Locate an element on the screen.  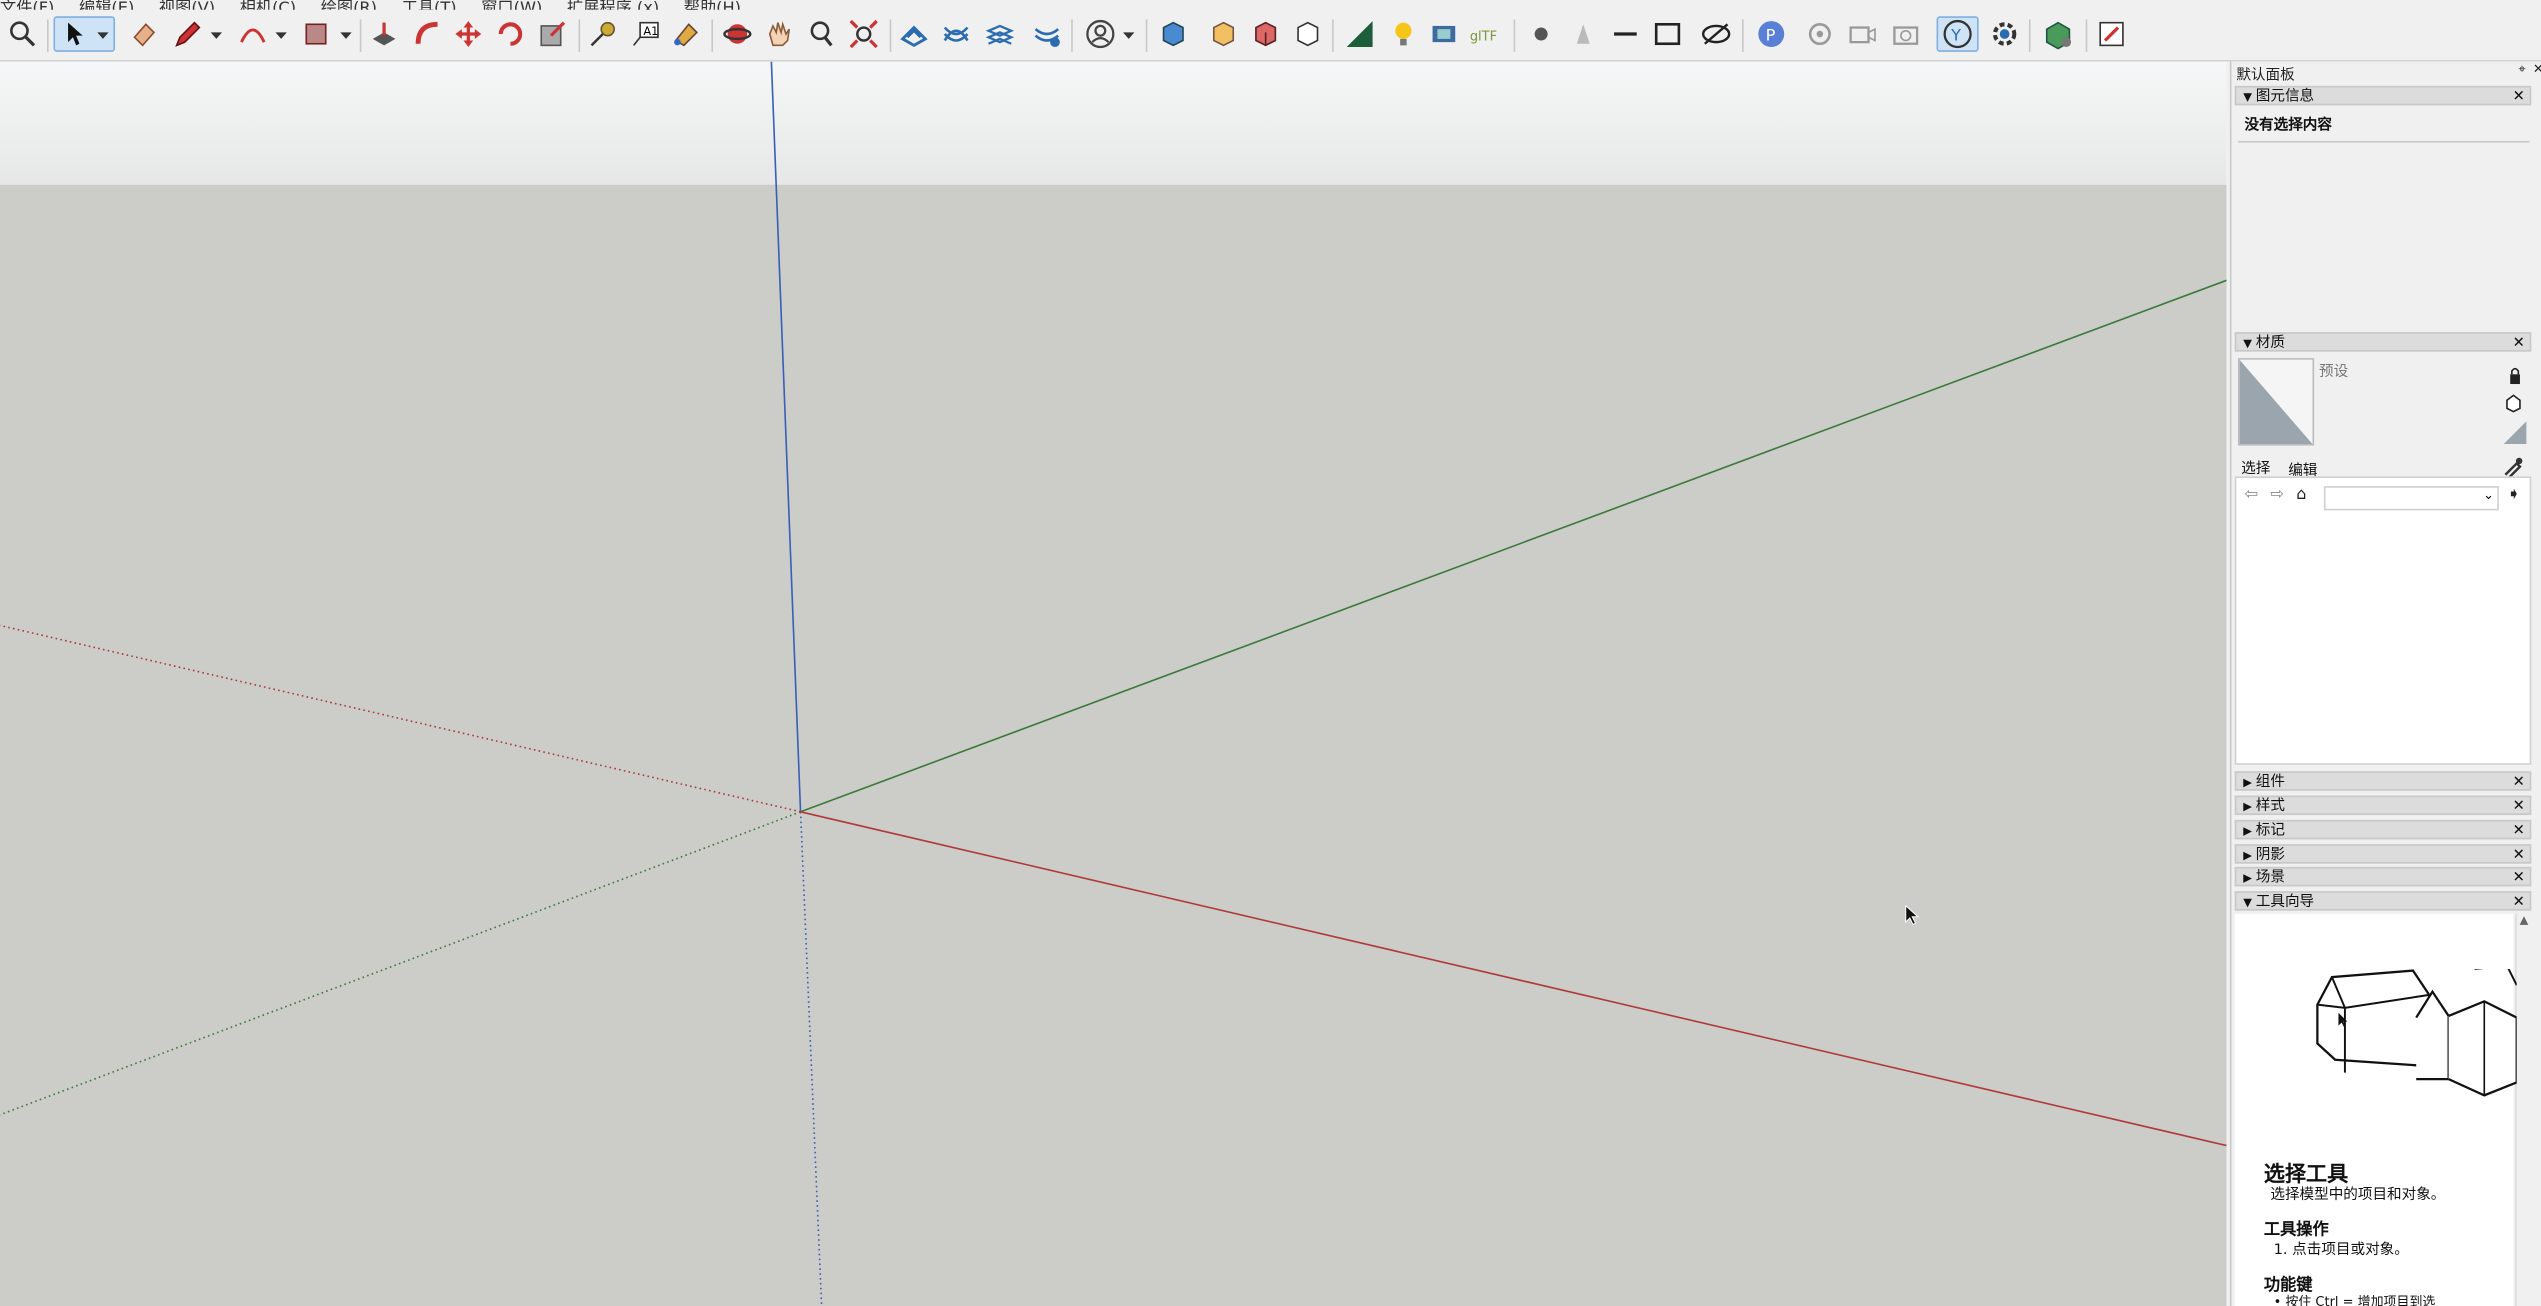
extension-p-icon: P is located at coordinates (1771, 34).